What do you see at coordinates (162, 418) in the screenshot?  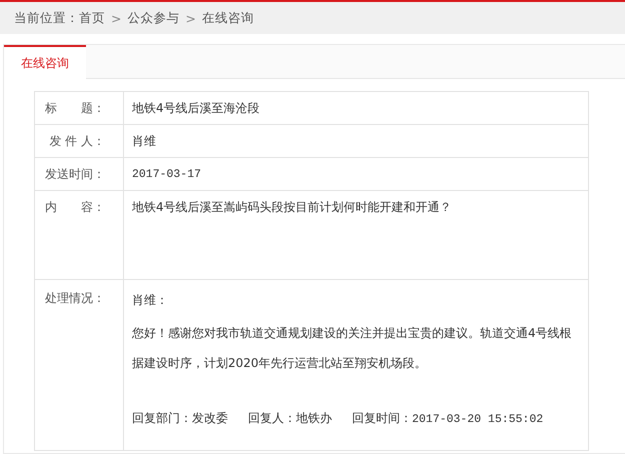 I see `meta-label: 回复部门：` at bounding box center [162, 418].